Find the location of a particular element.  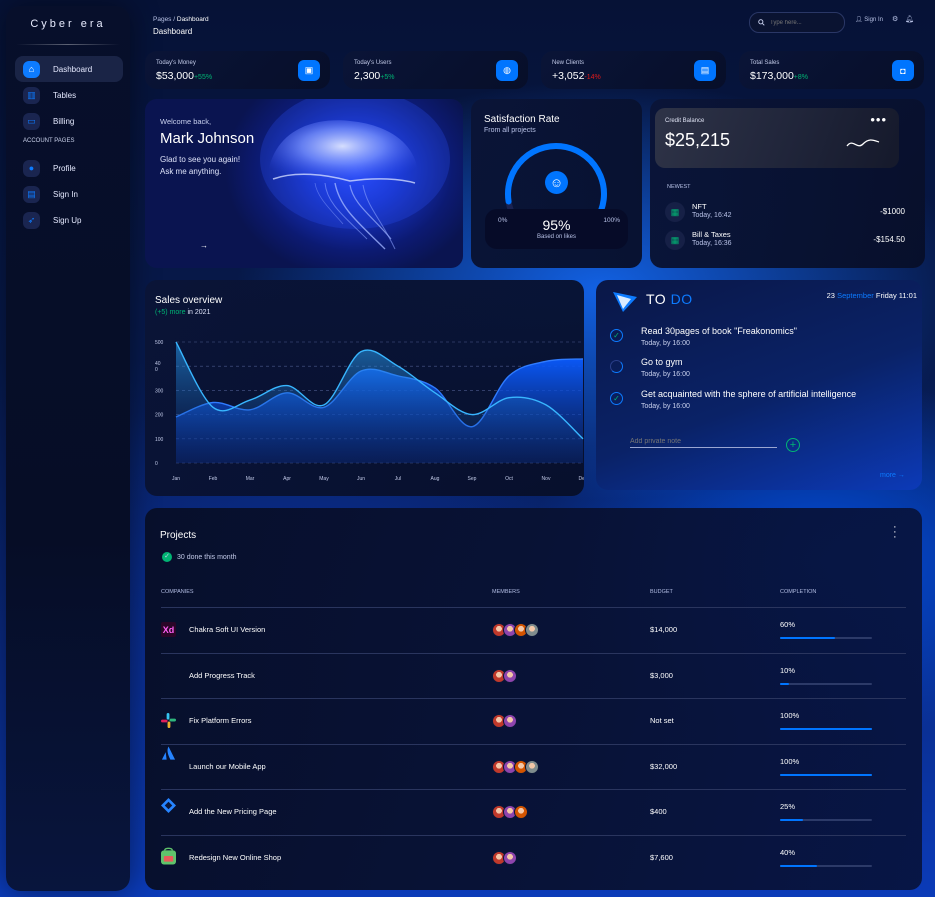

header: Pages / Dashboard Dashboard is located at coordinates (181, 26).